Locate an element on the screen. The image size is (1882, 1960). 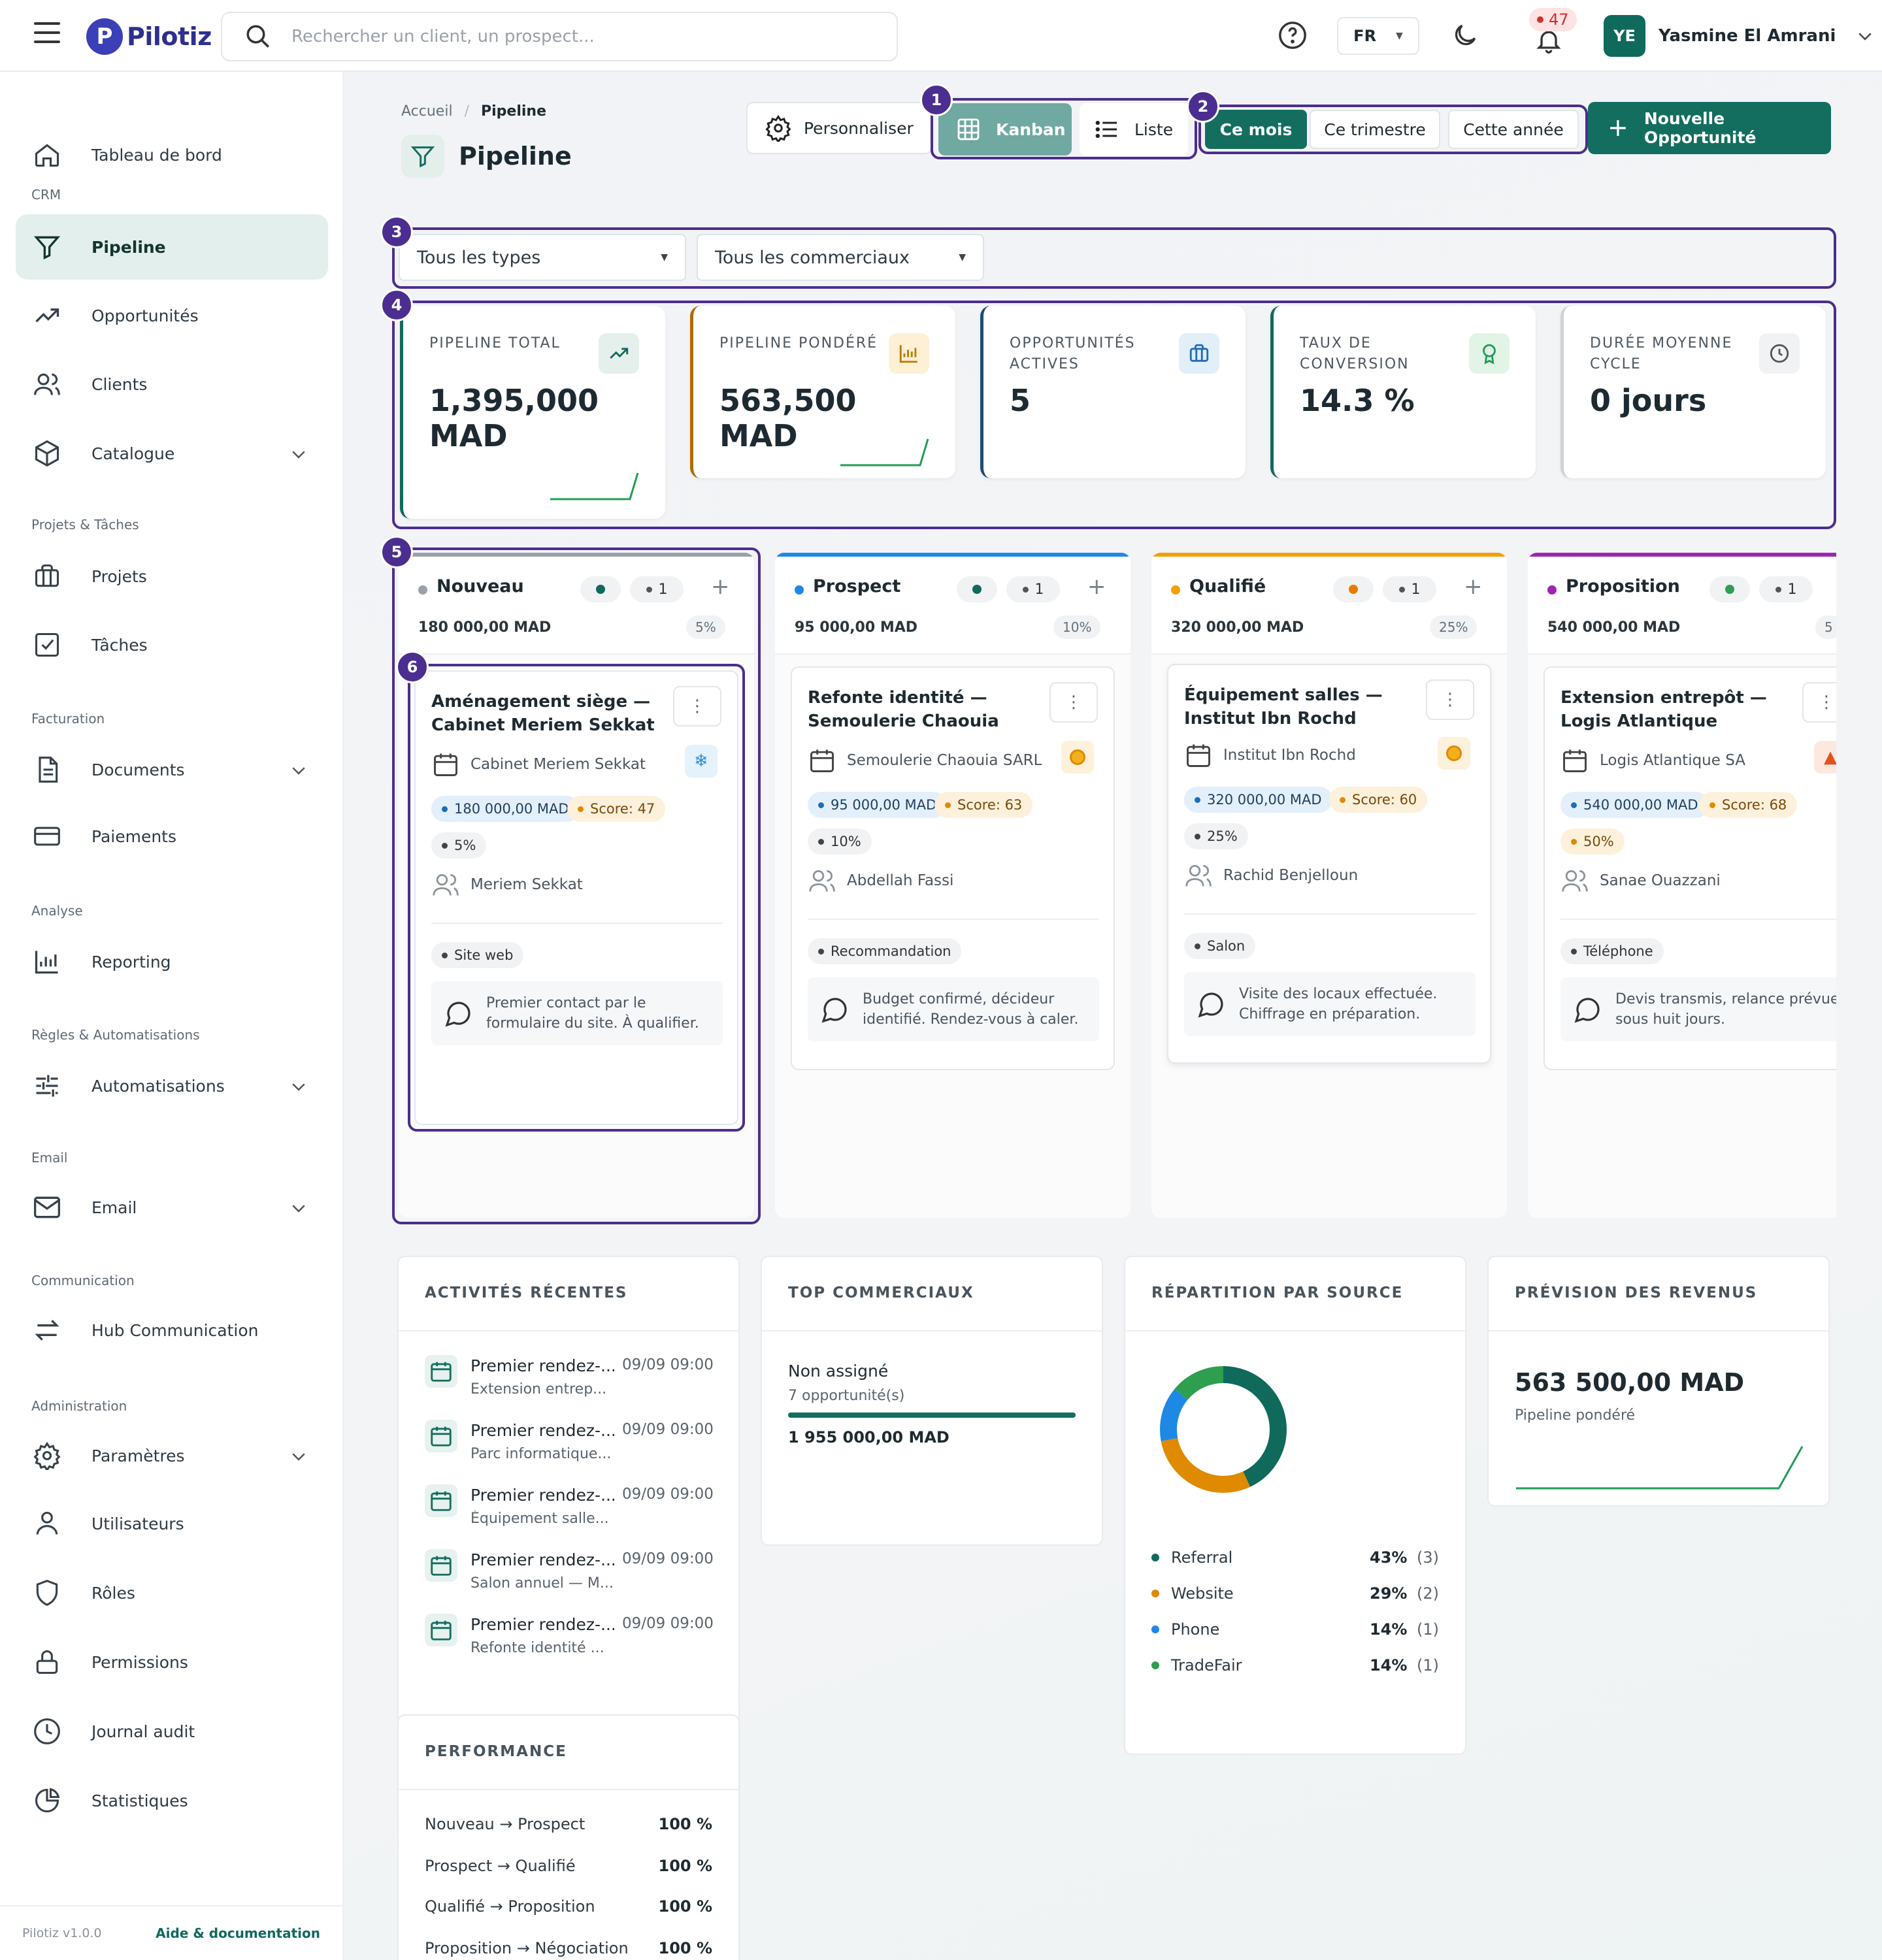
caret-down-icon: ▼ is located at coordinates (962, 257).